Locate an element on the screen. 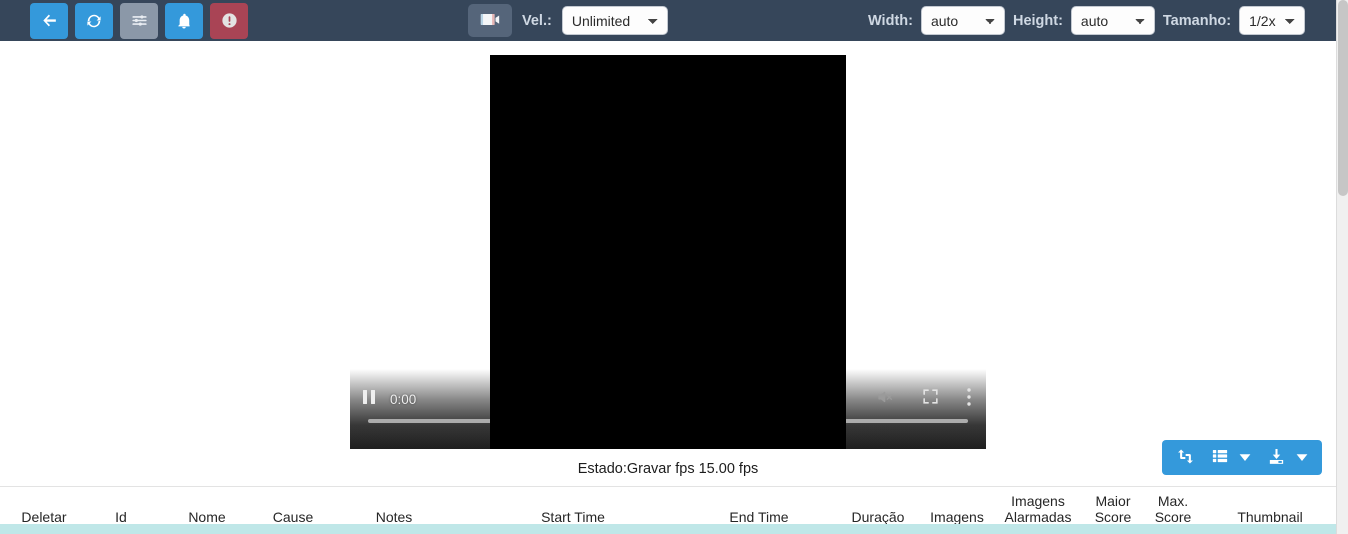 The height and width of the screenshot is (534, 1348). alarm-button is located at coordinates (184, 20).